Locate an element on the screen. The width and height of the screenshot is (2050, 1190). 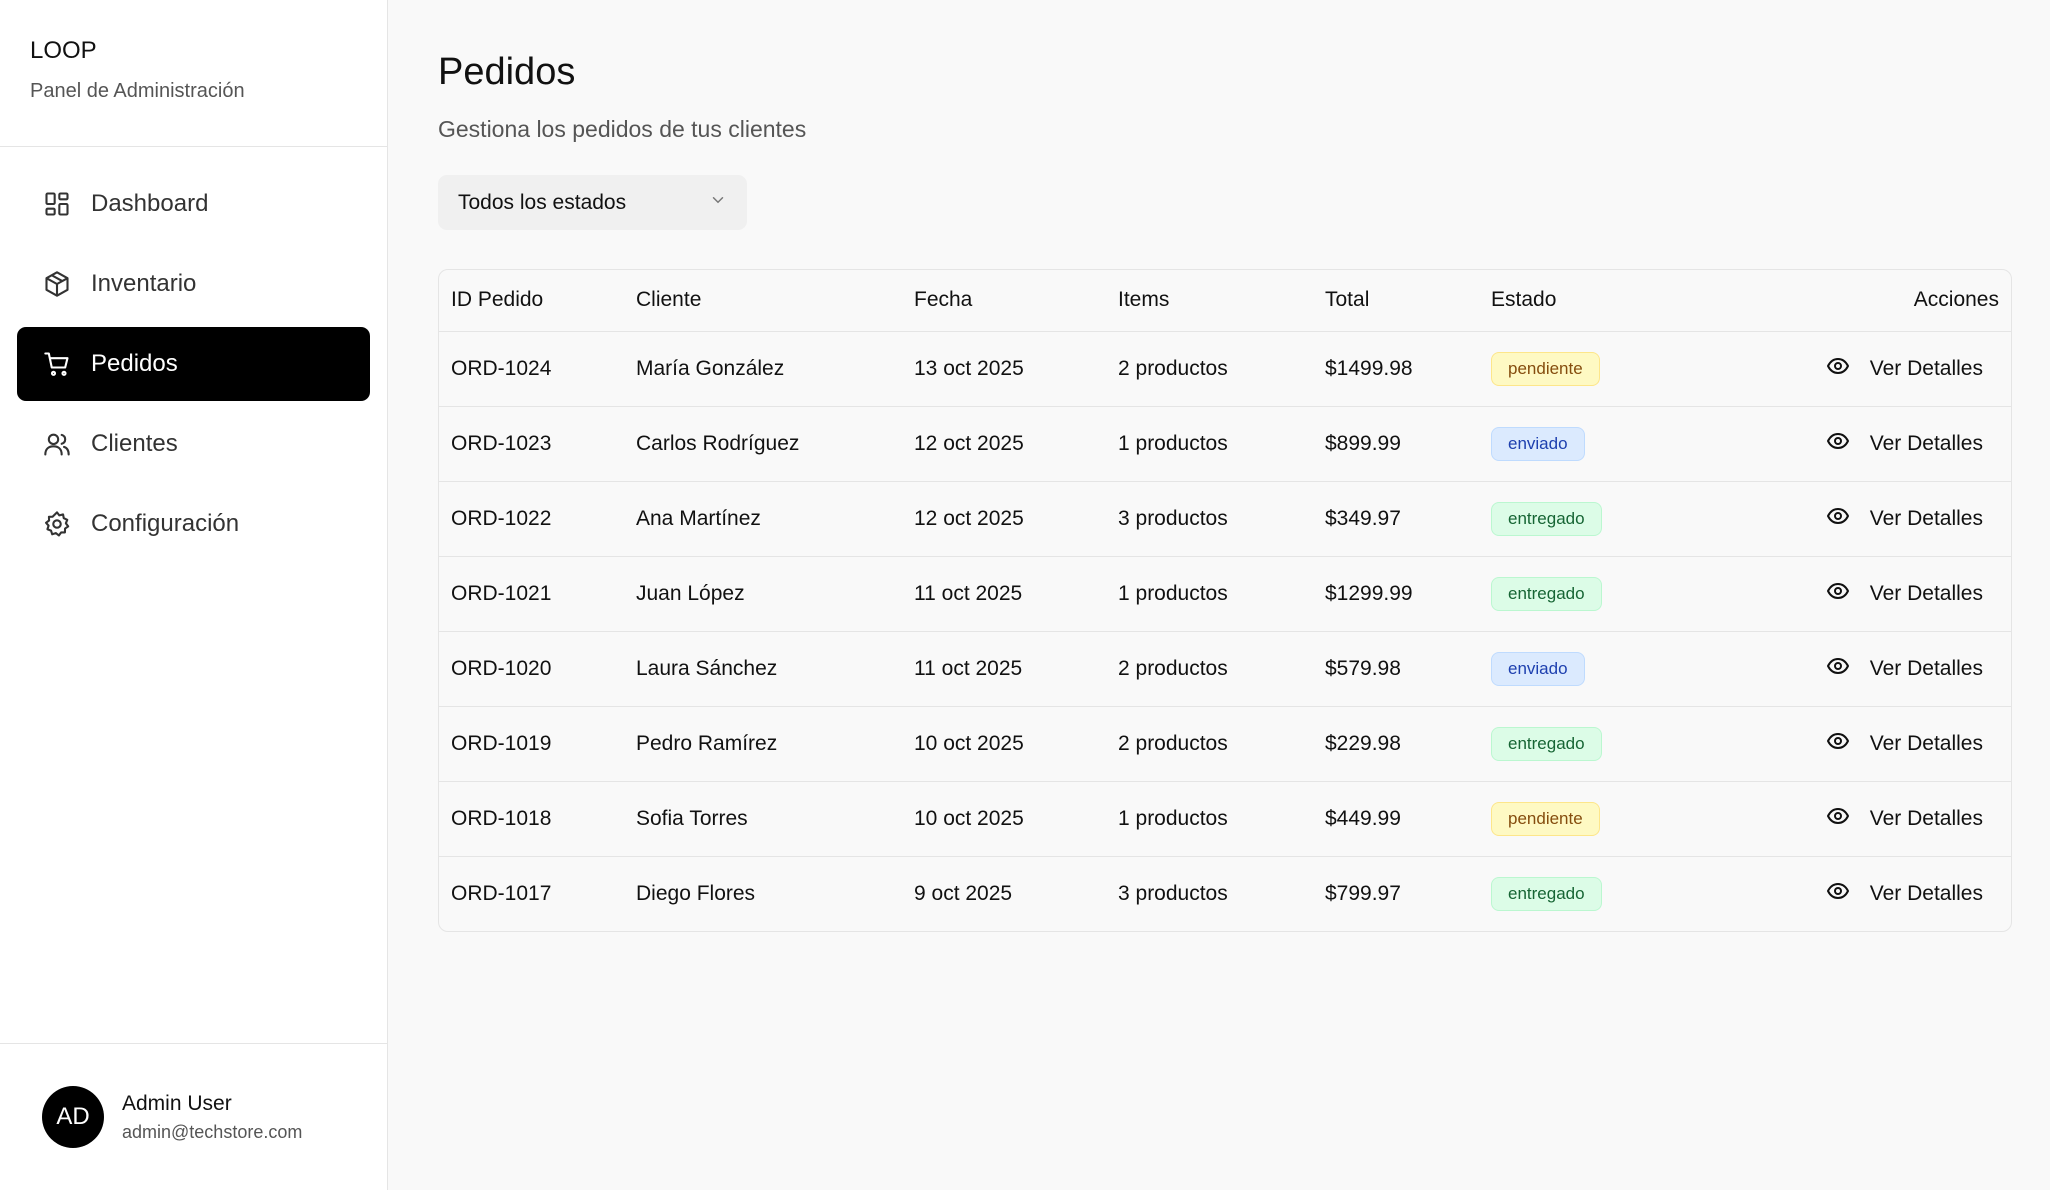
cart-icon is located at coordinates (57, 364).